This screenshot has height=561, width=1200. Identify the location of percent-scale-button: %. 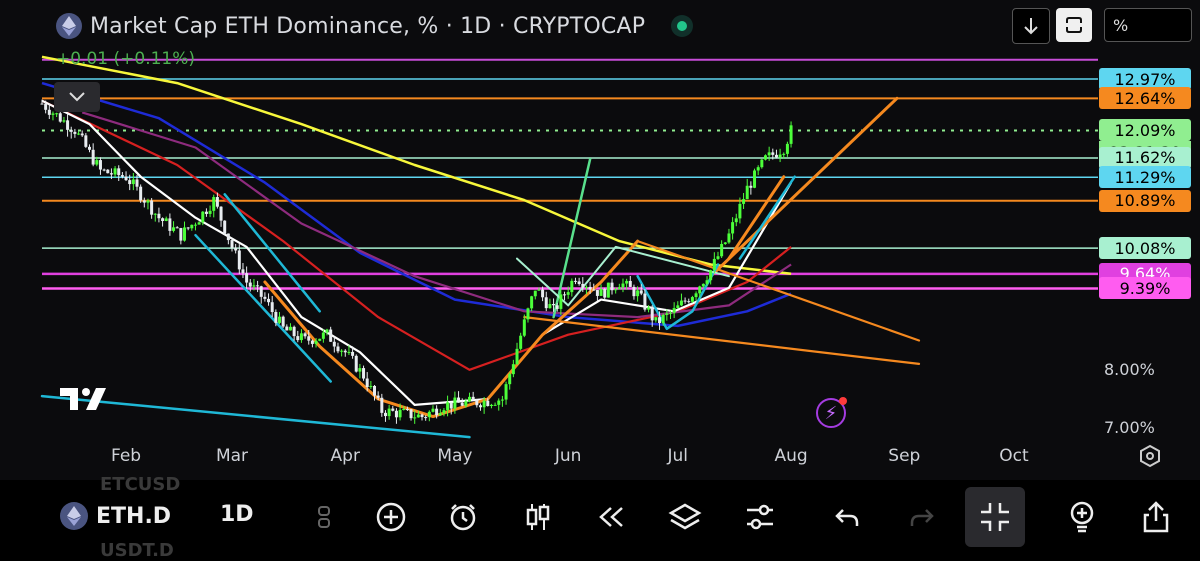
(1148, 25).